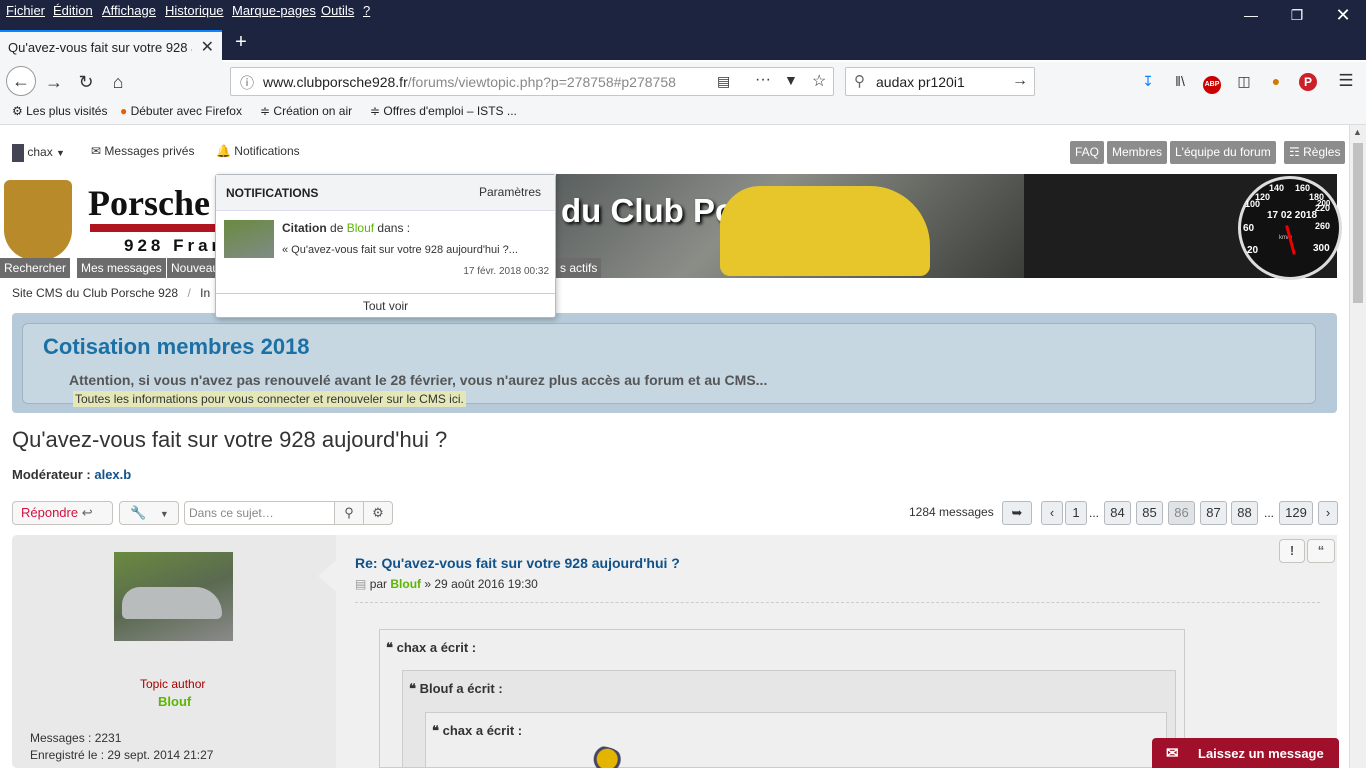  Describe the element at coordinates (1328, 513) in the screenshot. I see `next-page-icon: ›` at that location.